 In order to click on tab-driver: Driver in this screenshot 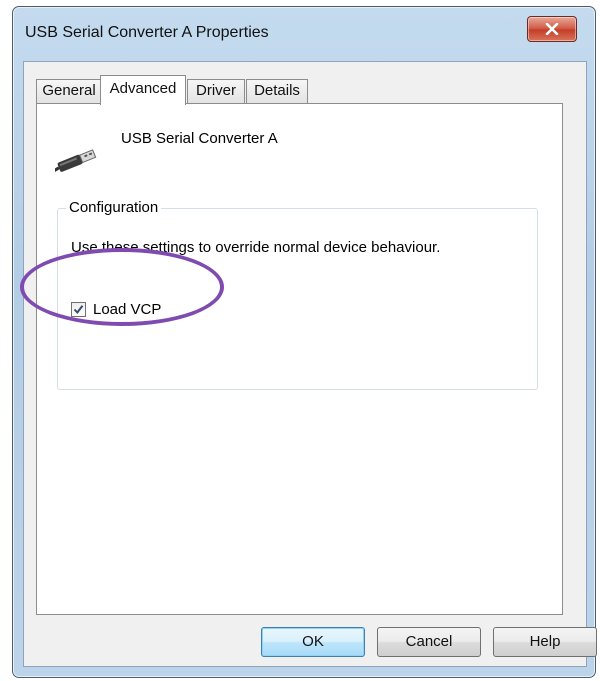, I will do `click(216, 91)`.